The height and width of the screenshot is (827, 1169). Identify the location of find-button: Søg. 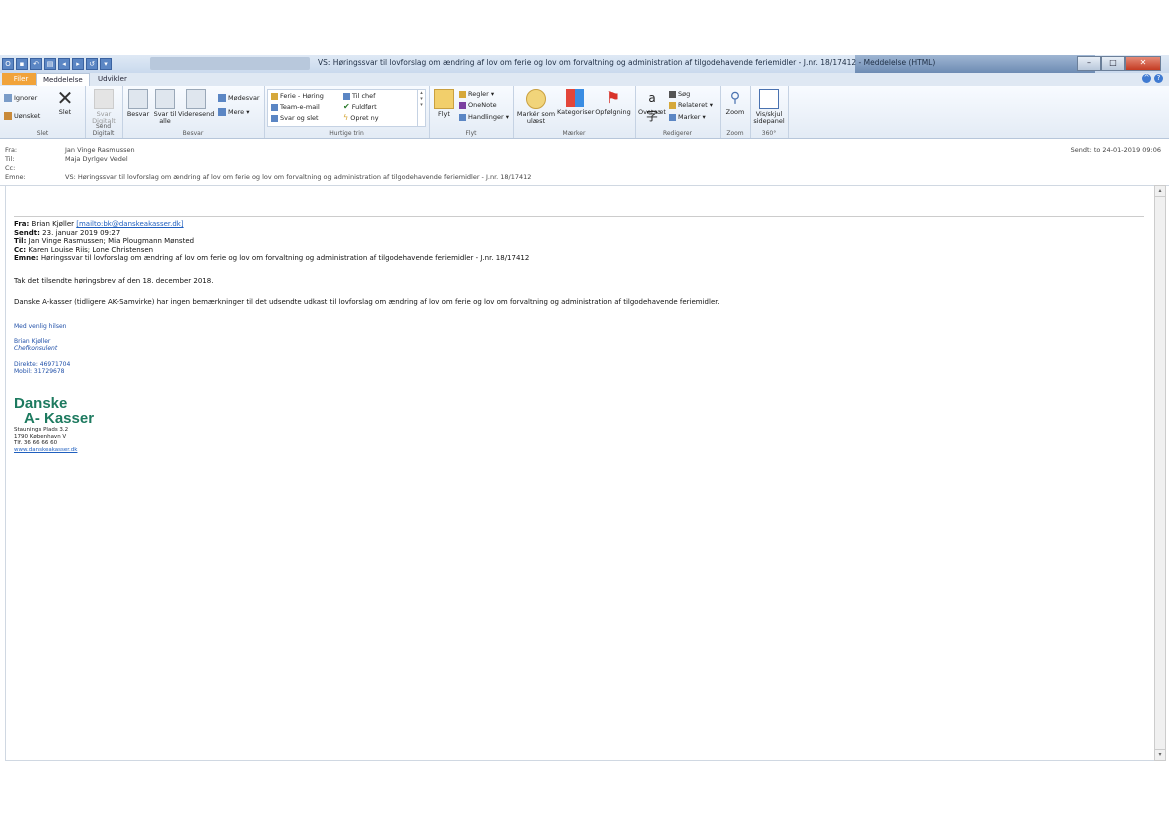
(679, 94).